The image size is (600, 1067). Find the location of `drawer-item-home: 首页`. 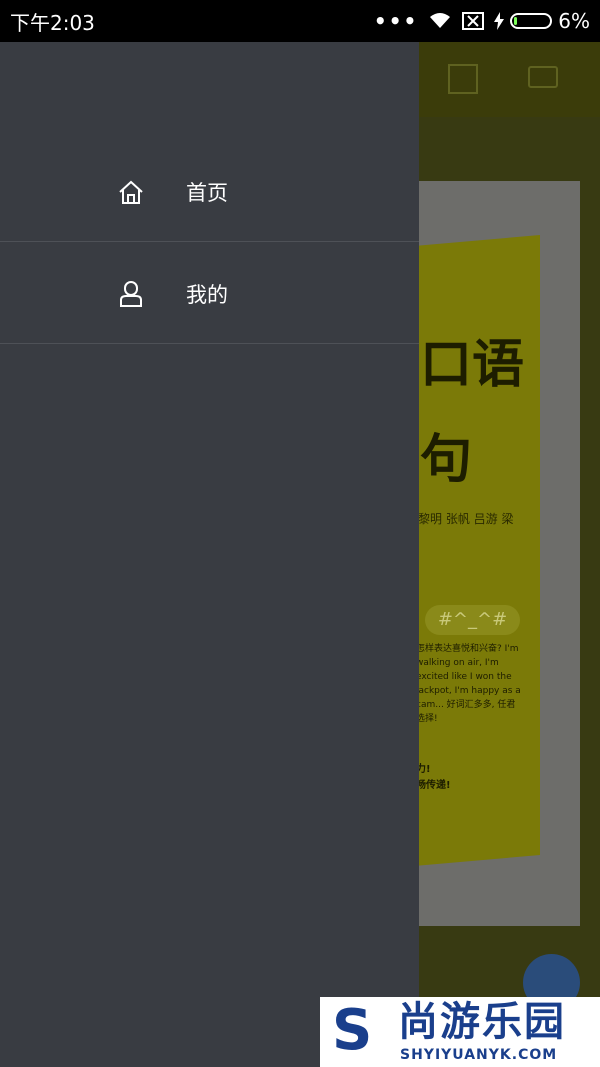

drawer-item-home: 首页 is located at coordinates (209, 192).